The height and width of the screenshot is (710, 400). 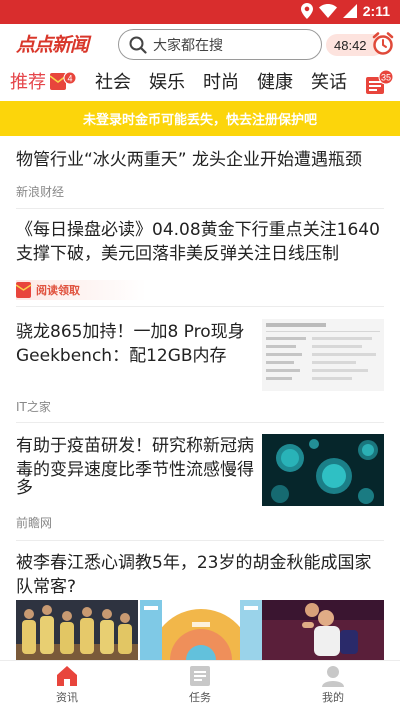 I want to click on news-title-3a: 骁龙865加持！一加8 Pro现身, so click(x=130, y=332).